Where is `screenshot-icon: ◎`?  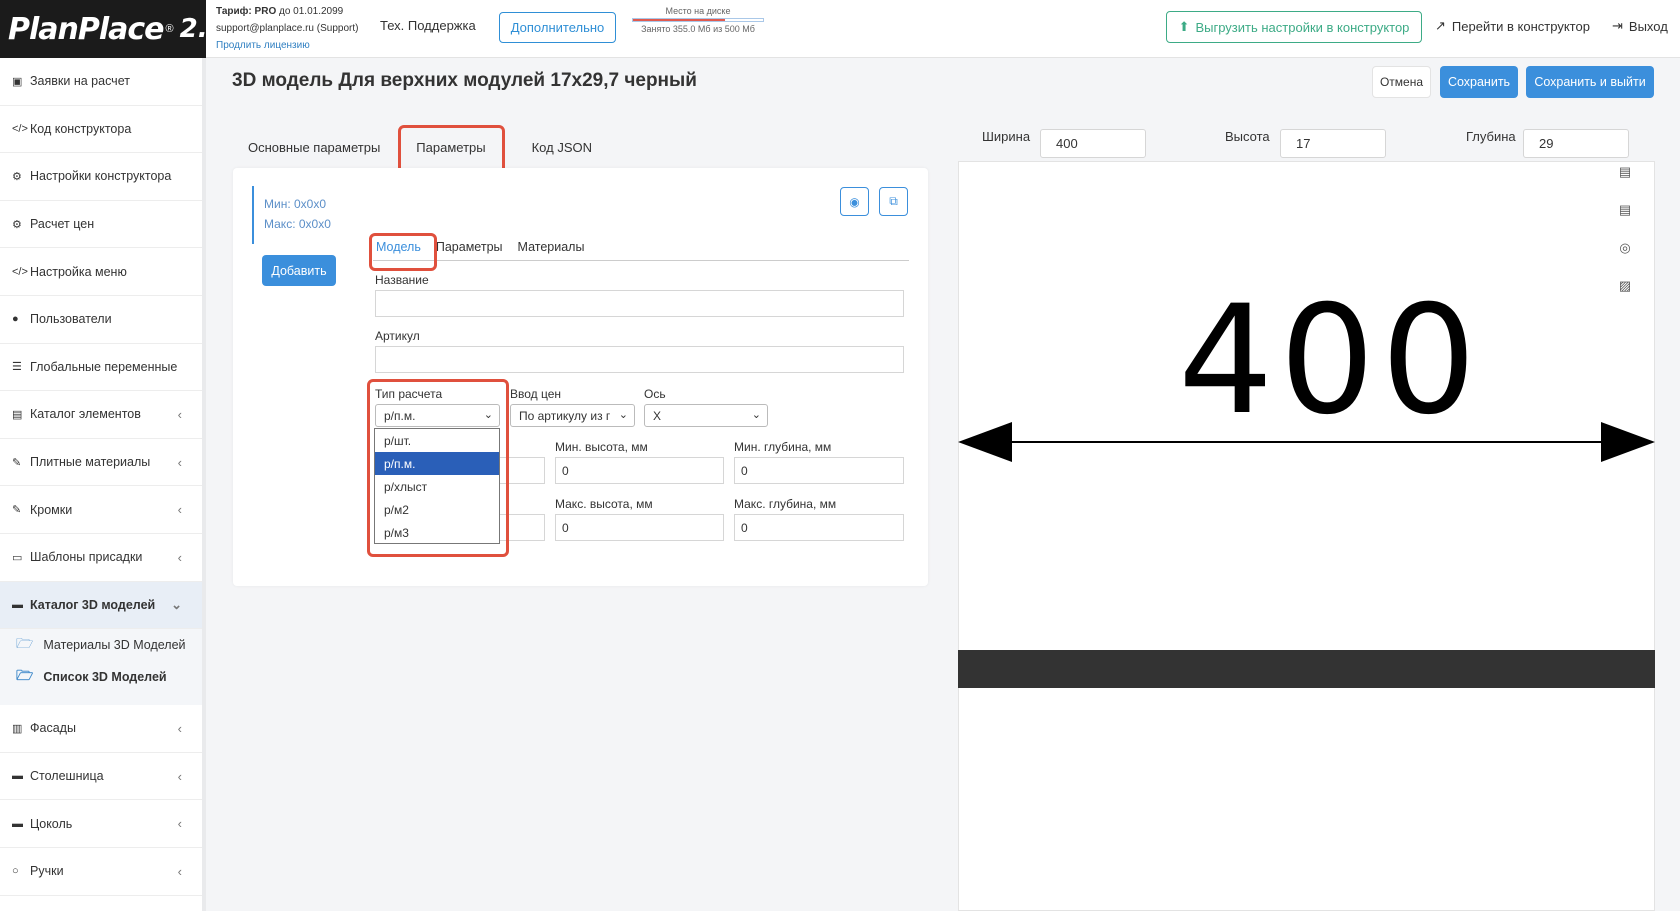
screenshot-icon: ◎ is located at coordinates (1625, 249).